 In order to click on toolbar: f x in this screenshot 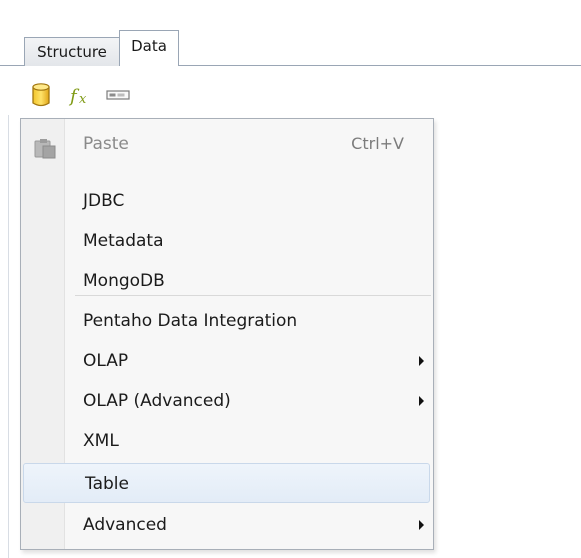, I will do `click(298, 97)`.